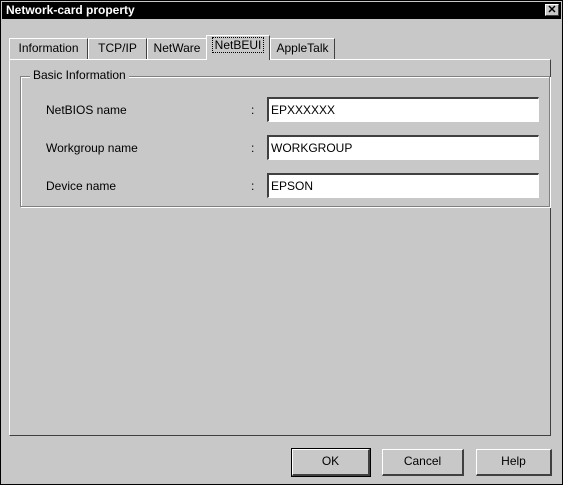  I want to click on workgroup-name-colon: :, so click(253, 148).